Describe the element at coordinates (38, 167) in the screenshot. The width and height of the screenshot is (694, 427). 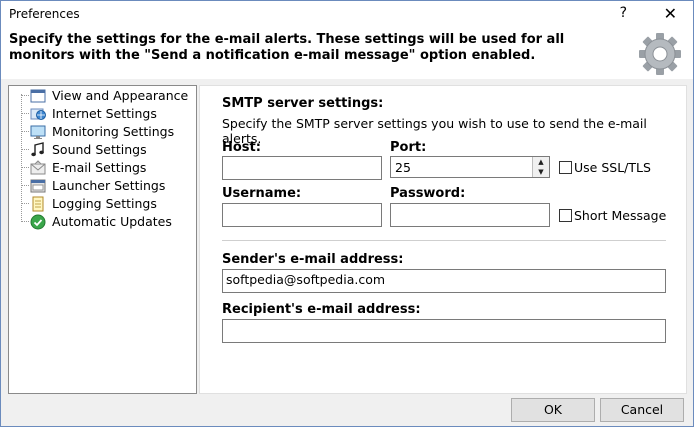
I see `envelope-icon` at that location.